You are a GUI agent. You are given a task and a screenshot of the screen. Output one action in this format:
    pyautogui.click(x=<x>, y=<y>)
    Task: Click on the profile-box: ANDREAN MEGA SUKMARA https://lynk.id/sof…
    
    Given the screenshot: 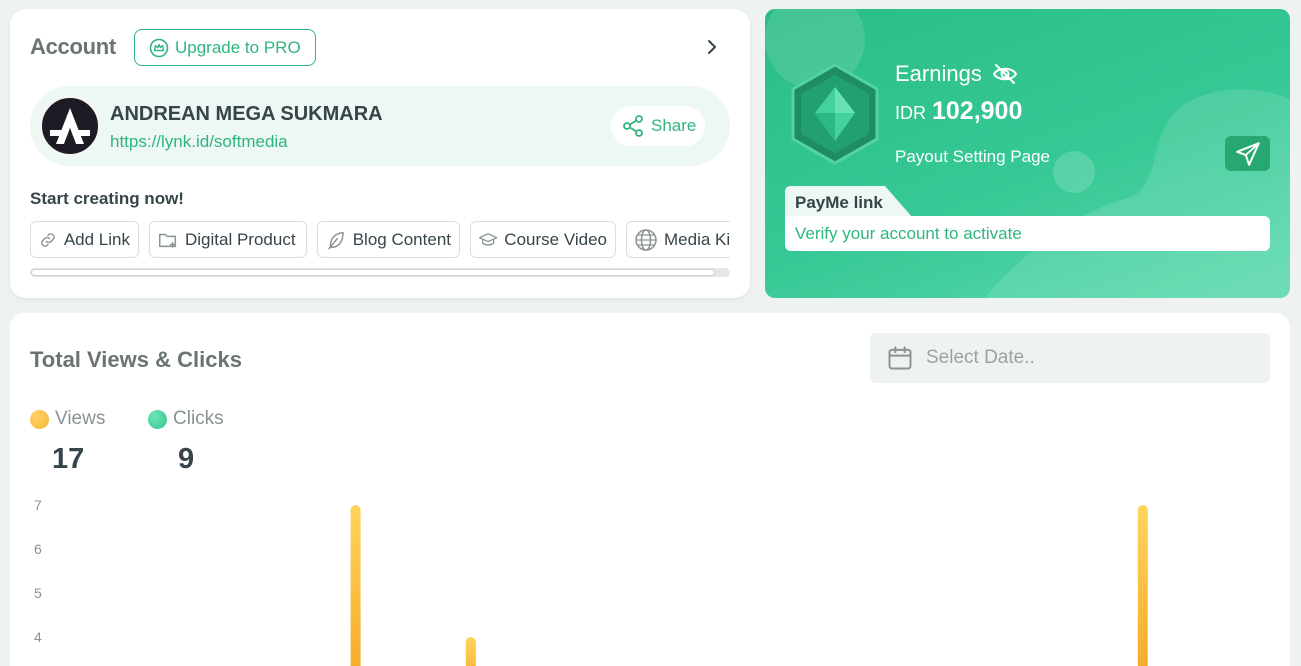 What is the action you would take?
    pyautogui.click(x=380, y=126)
    